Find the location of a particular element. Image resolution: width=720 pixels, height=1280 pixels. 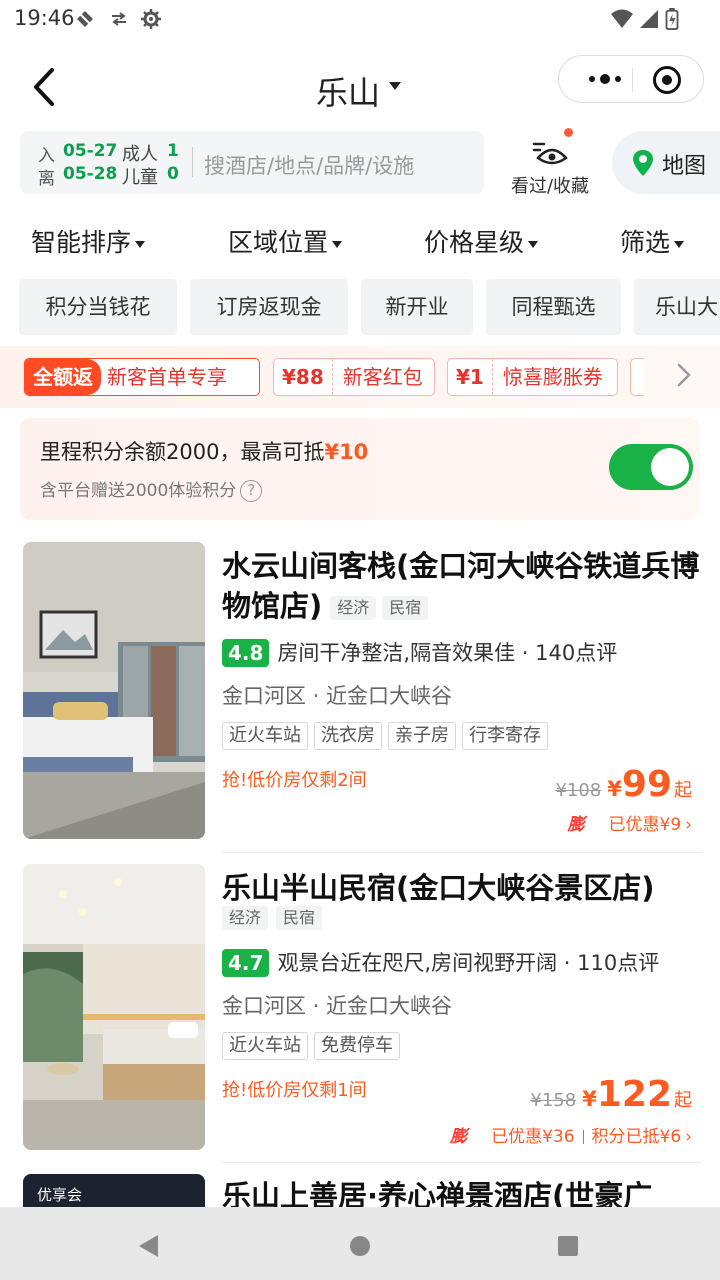

children-label: 儿童 is located at coordinates (140, 177).